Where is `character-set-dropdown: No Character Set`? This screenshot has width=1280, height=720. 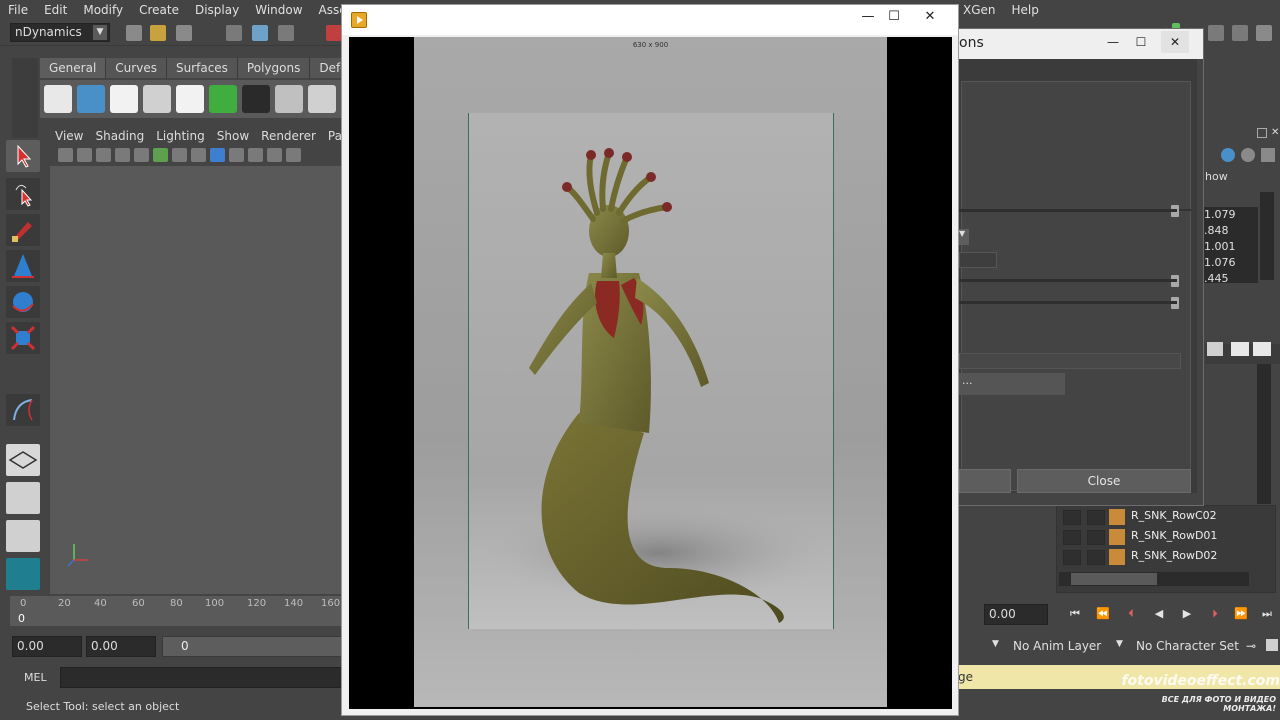
character-set-dropdown: No Character Set is located at coordinates (1187, 646).